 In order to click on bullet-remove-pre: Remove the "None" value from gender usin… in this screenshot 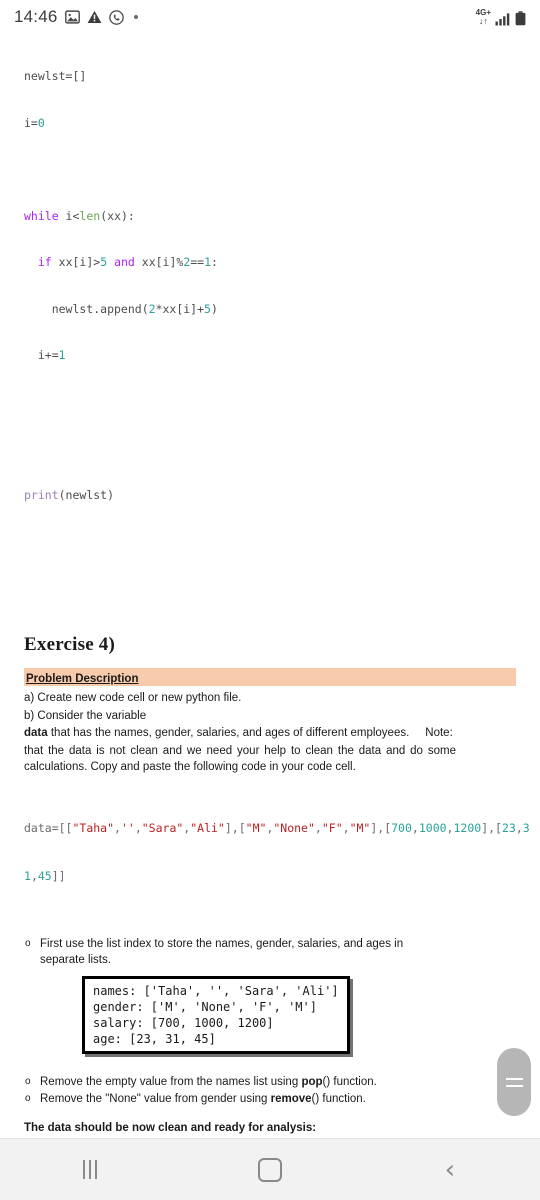, I will do `click(155, 1099)`.